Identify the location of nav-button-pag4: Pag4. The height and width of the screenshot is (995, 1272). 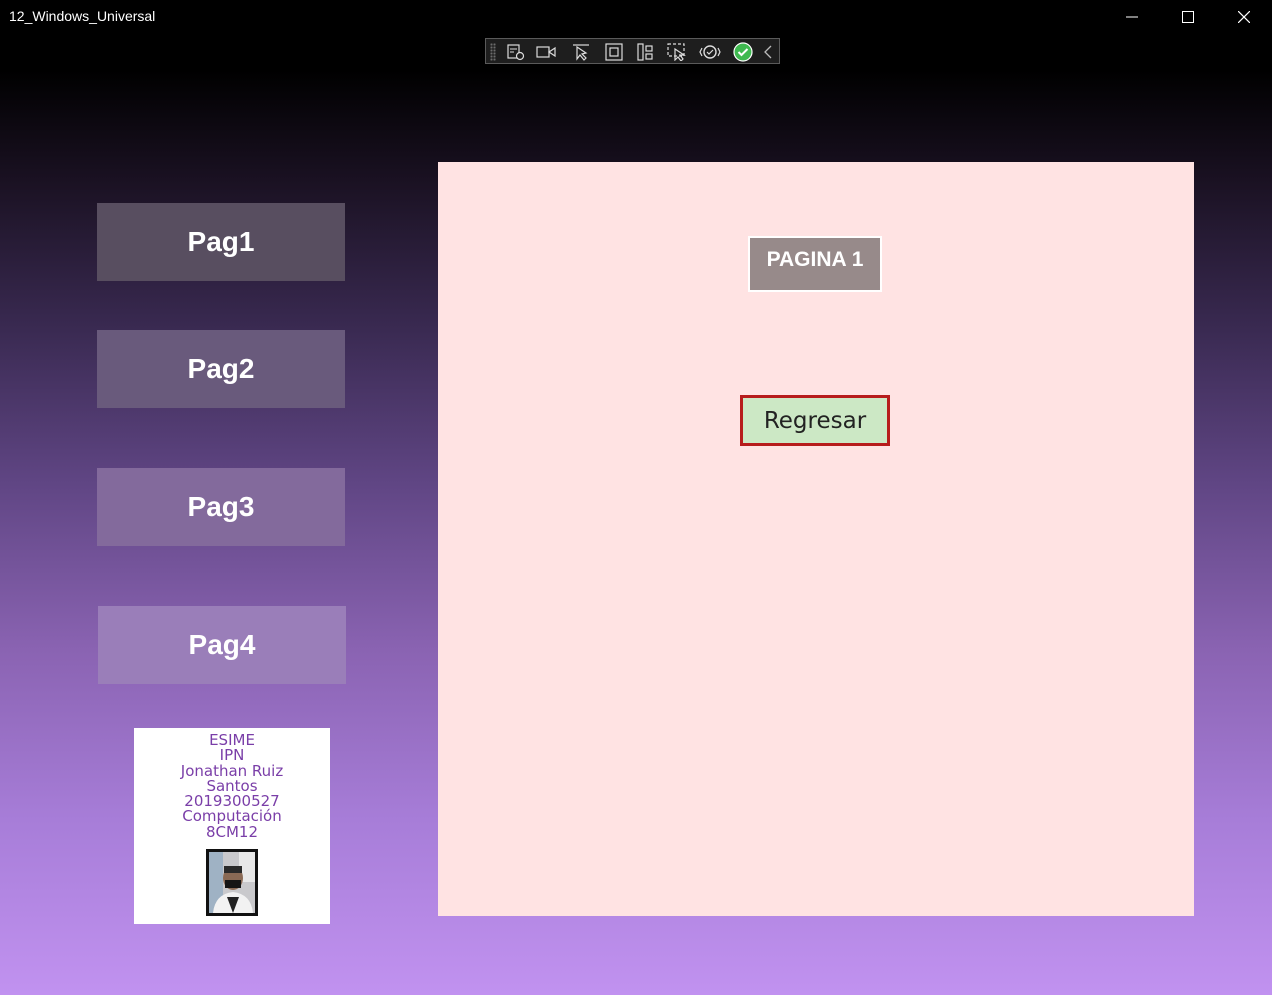
(222, 645).